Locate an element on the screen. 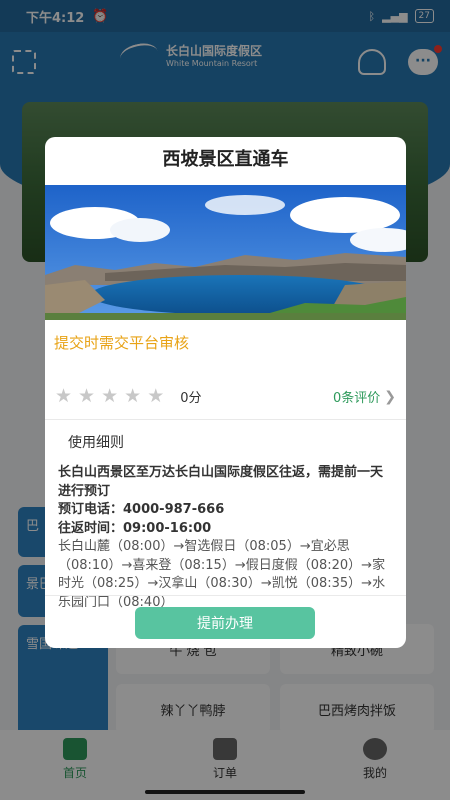 The height and width of the screenshot is (800, 450). rating-row: ★ ★ ★ ★ ★ 0分 0条评价 ❯ is located at coordinates (225, 397).